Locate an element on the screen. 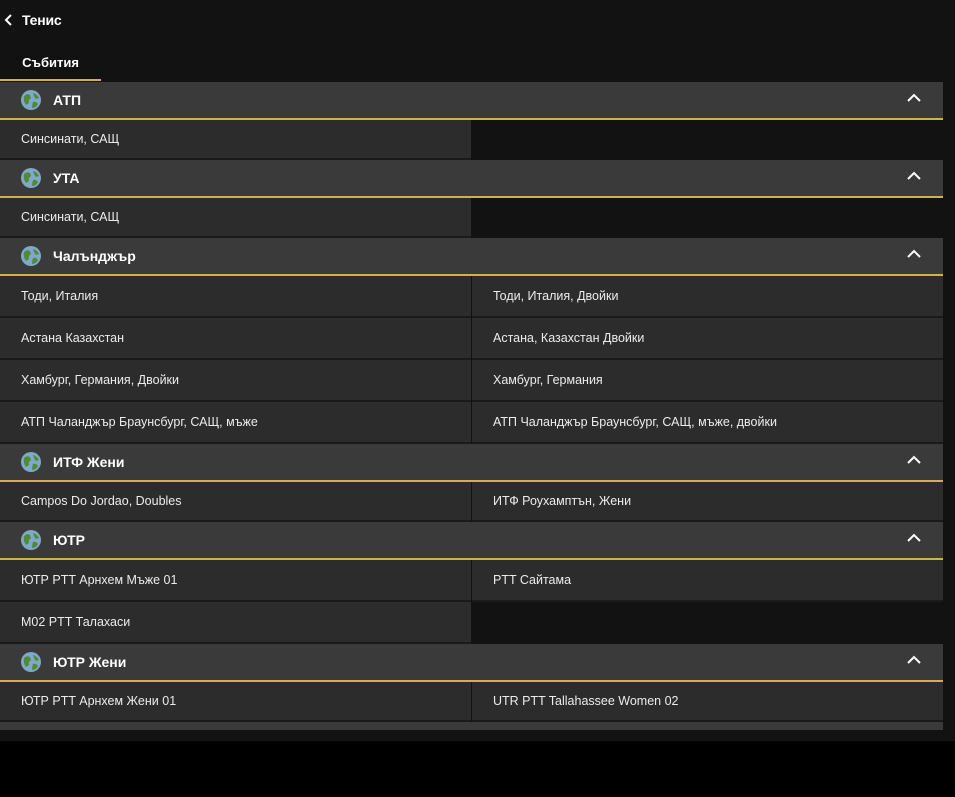 Image resolution: width=955 pixels, height=797 pixels. event-item: PTT Сайтама is located at coordinates (707, 581).